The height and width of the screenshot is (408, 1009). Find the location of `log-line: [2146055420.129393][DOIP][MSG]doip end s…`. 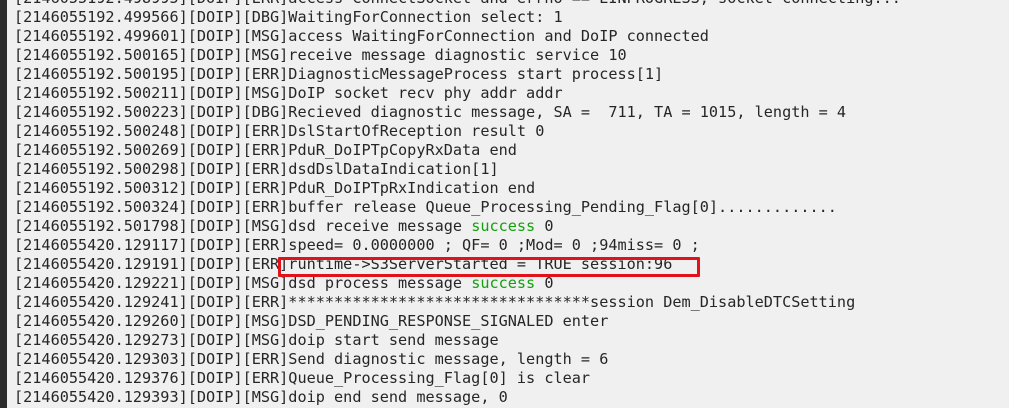

log-line: [2146055420.129393][DOIP][MSG]doip end s… is located at coordinates (261, 397).